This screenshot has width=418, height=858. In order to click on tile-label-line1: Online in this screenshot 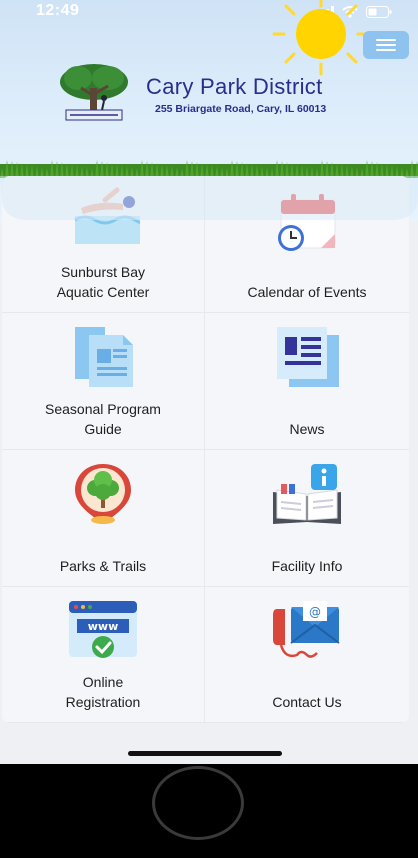, I will do `click(103, 682)`.